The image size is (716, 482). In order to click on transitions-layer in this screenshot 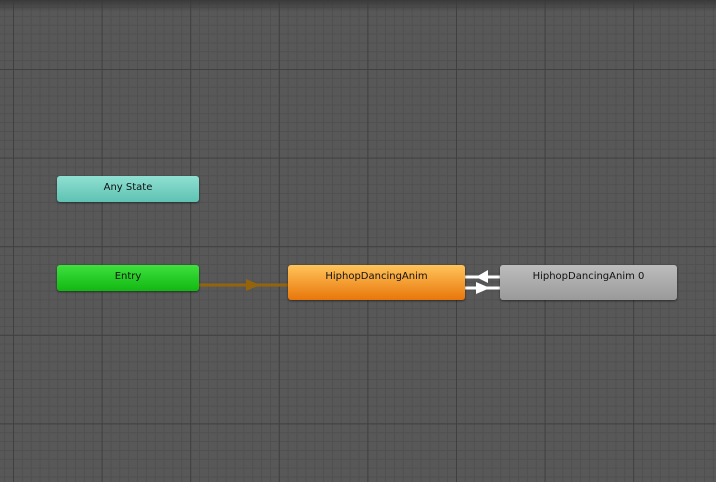, I will do `click(349, 282)`.